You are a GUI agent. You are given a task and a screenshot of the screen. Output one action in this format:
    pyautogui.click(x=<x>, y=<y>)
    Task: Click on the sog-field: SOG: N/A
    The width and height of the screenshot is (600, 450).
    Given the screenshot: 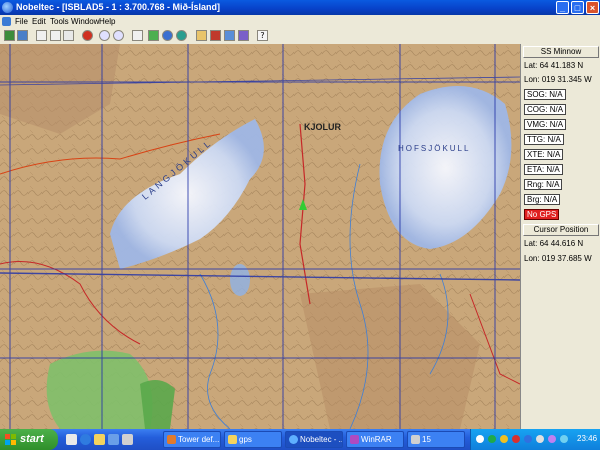 What is the action you would take?
    pyautogui.click(x=545, y=94)
    